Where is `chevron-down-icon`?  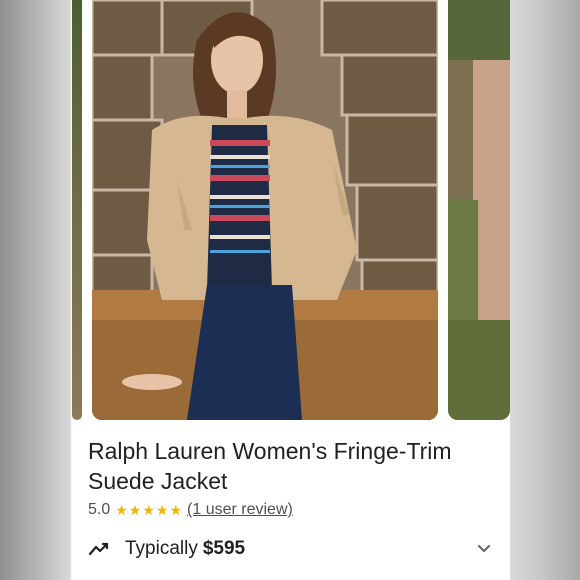
chevron-down-icon is located at coordinates (484, 549).